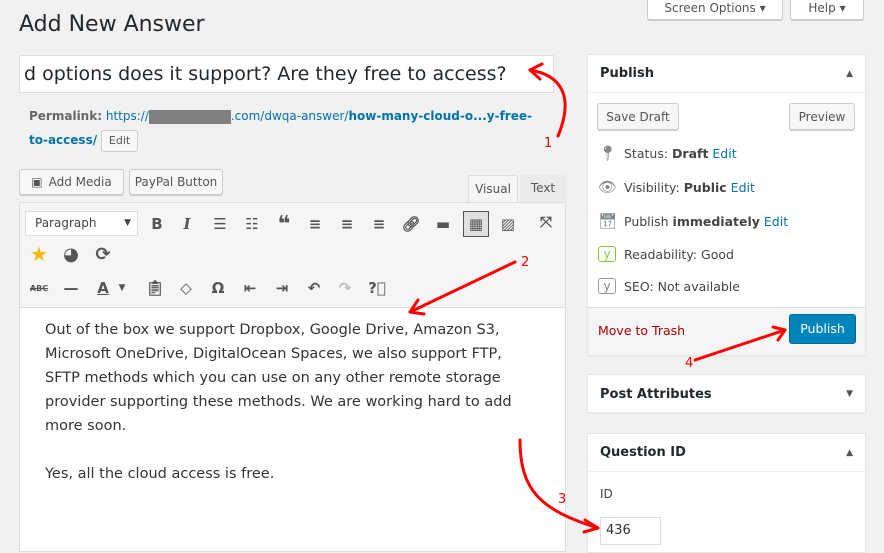 The width and height of the screenshot is (884, 553). I want to click on annotation-4: 4, so click(689, 363).